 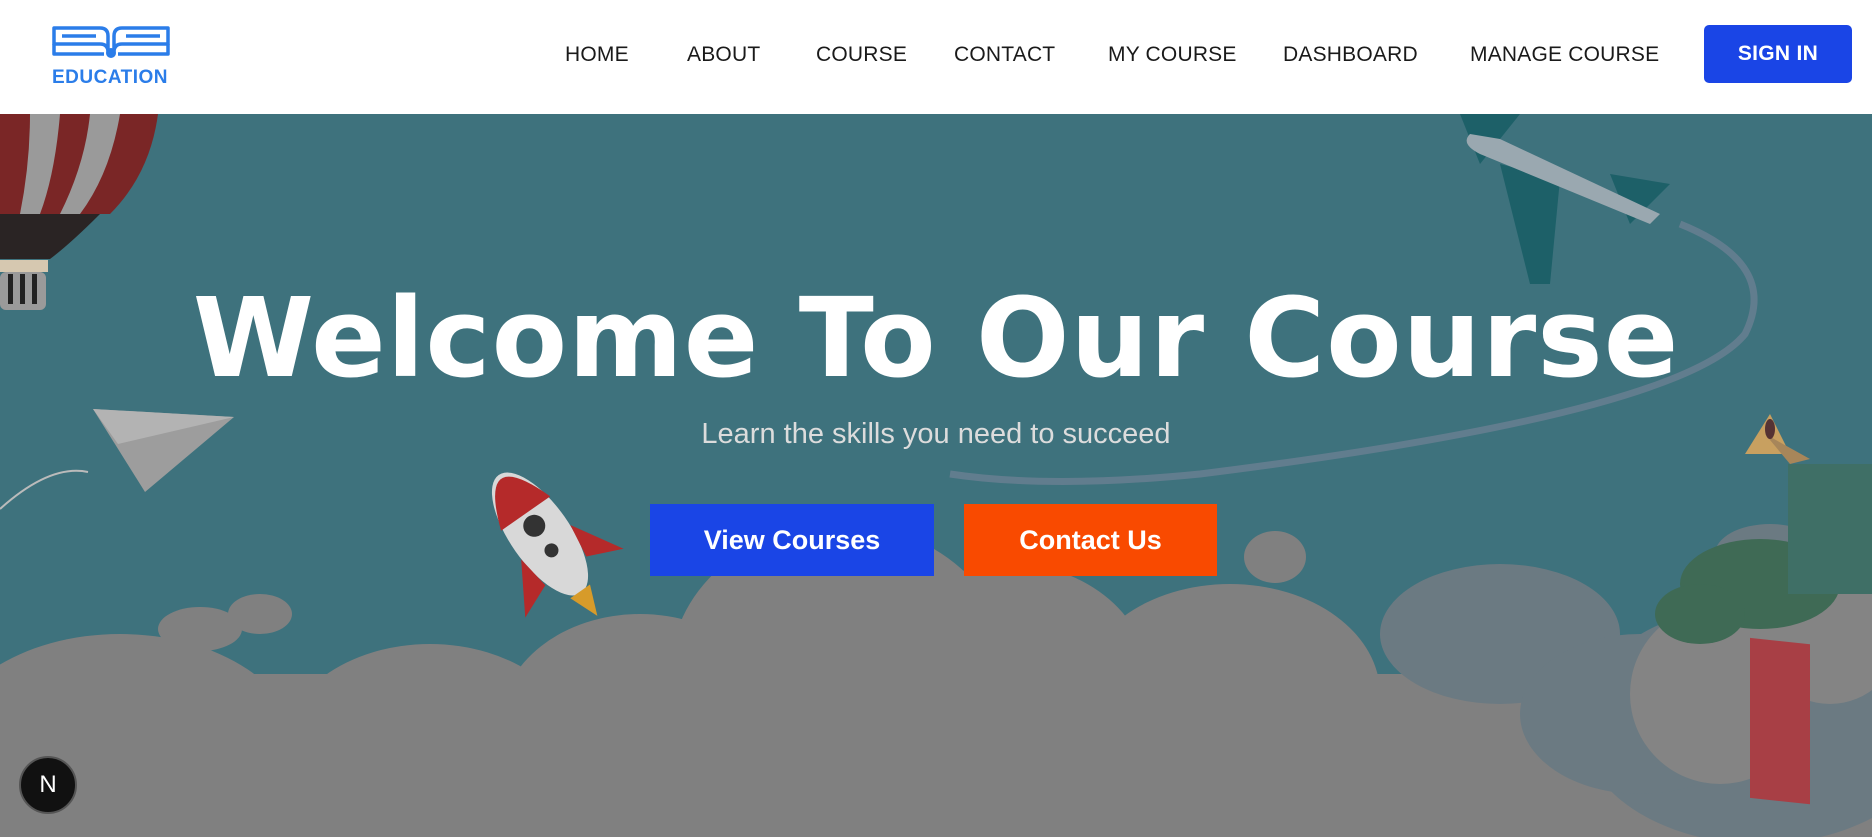 I want to click on nav-item-course: COURSE, so click(x=861, y=55).